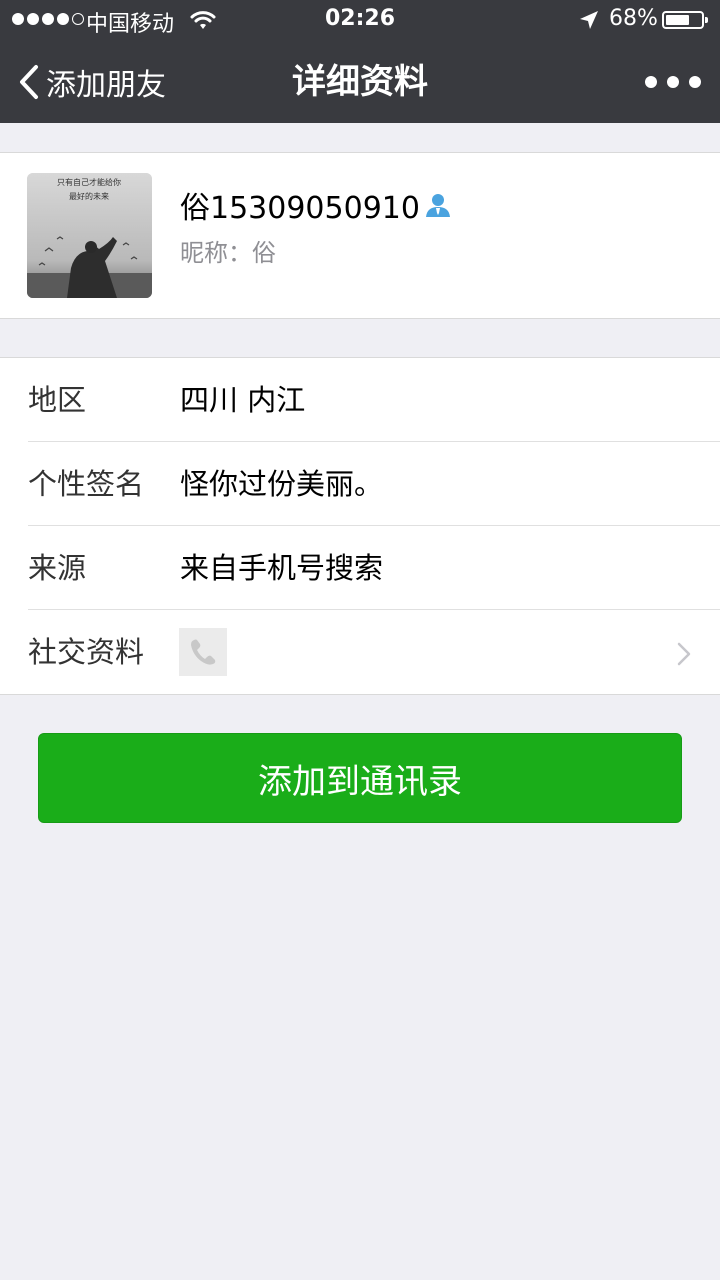  I want to click on page-title: 详细资料, so click(360, 82).